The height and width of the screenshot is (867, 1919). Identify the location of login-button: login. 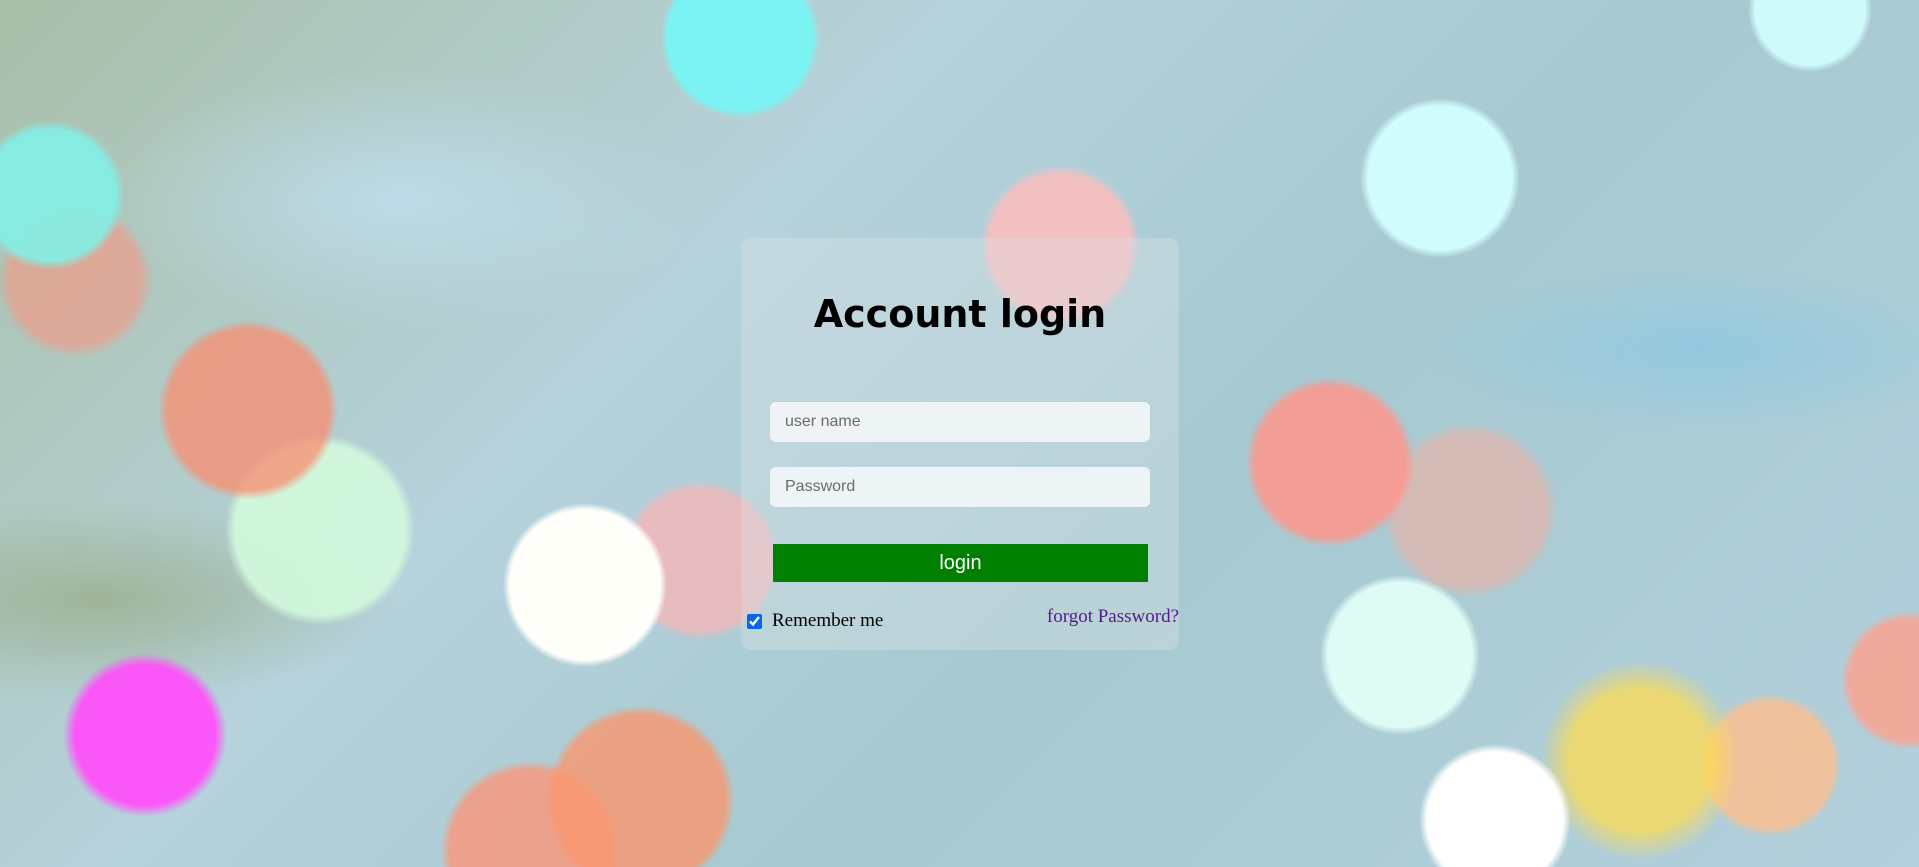
(960, 563).